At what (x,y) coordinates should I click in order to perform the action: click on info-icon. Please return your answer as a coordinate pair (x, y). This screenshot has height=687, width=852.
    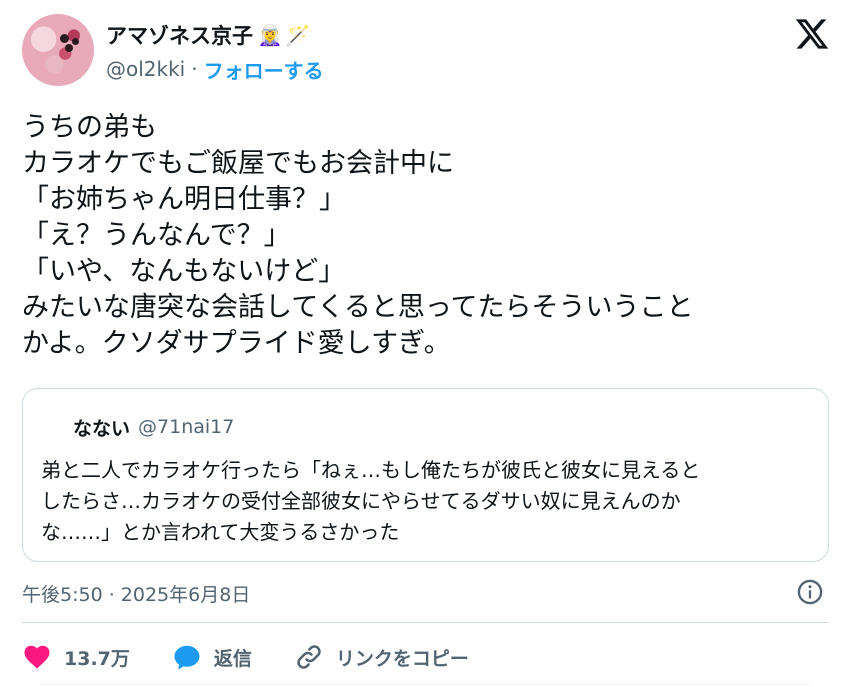
    Looking at the image, I should click on (810, 592).